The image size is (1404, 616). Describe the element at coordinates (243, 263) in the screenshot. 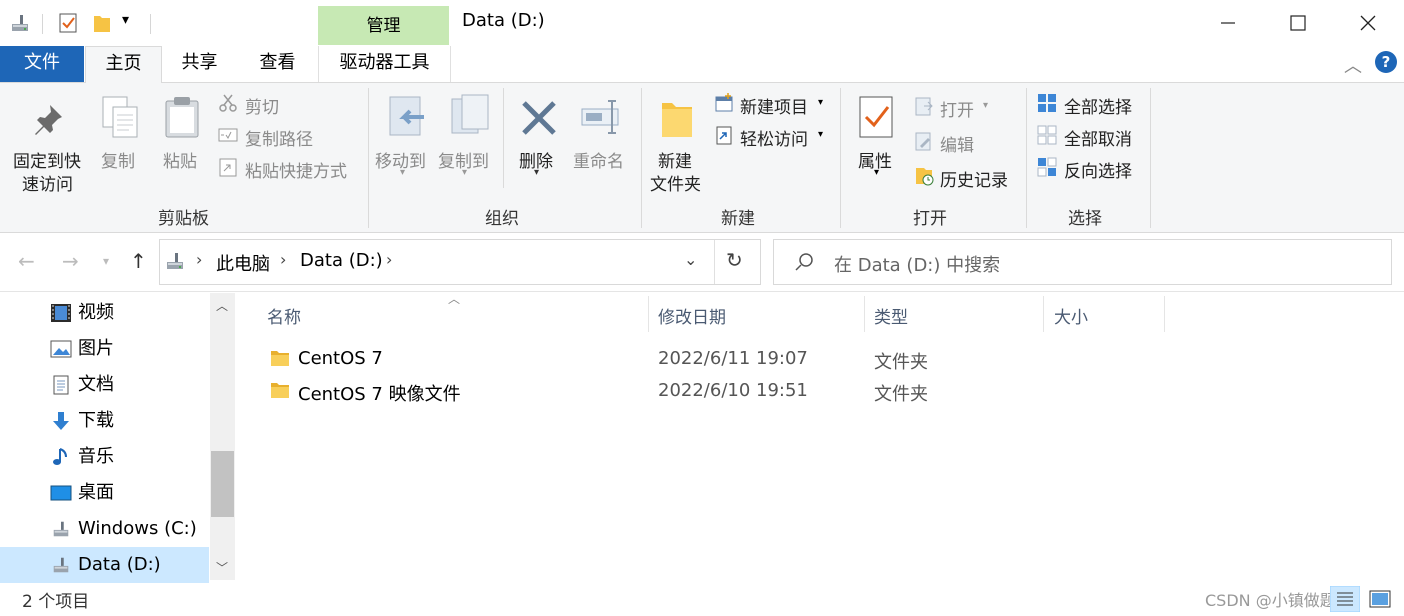

I see `breadcrumb-this-pc: 此电脑` at that location.